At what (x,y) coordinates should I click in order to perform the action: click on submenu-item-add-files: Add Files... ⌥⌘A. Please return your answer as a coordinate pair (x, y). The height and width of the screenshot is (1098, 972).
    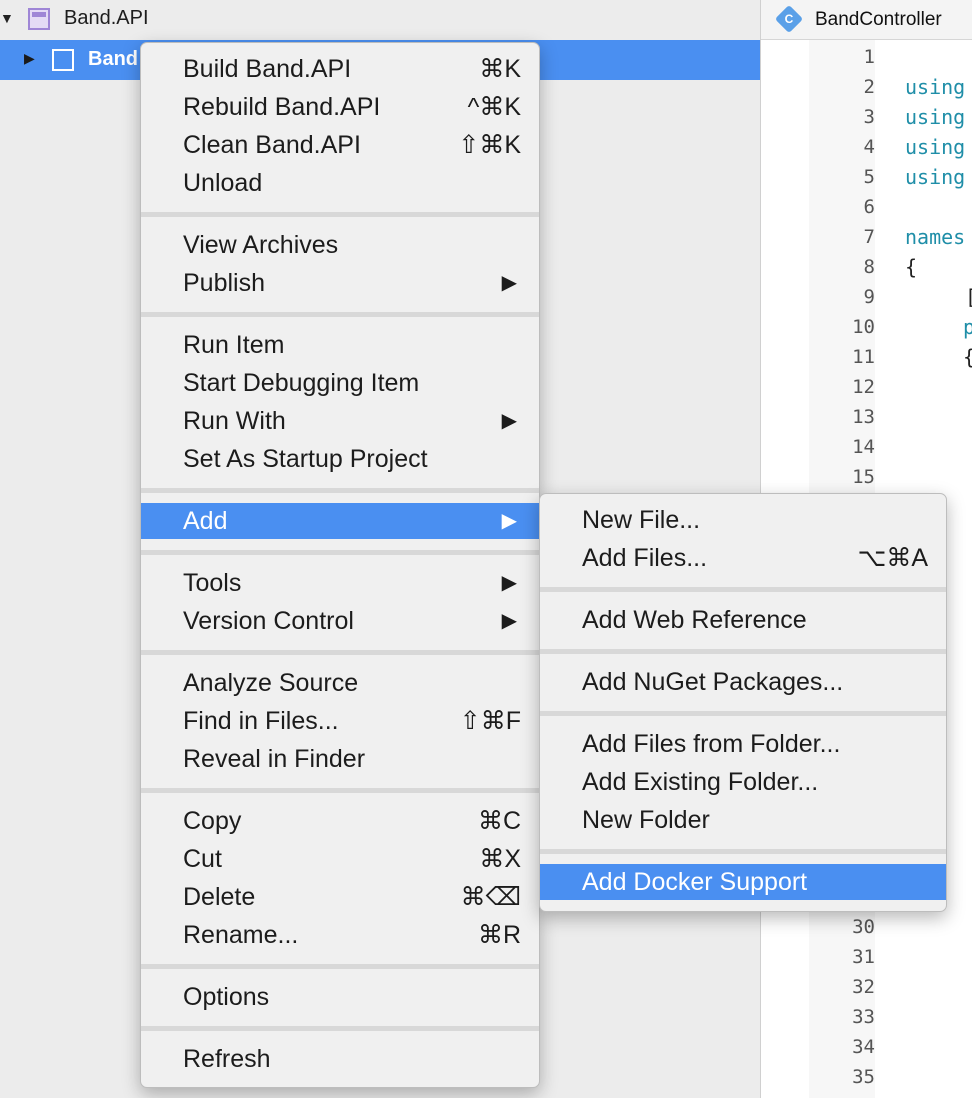
    Looking at the image, I should click on (743, 558).